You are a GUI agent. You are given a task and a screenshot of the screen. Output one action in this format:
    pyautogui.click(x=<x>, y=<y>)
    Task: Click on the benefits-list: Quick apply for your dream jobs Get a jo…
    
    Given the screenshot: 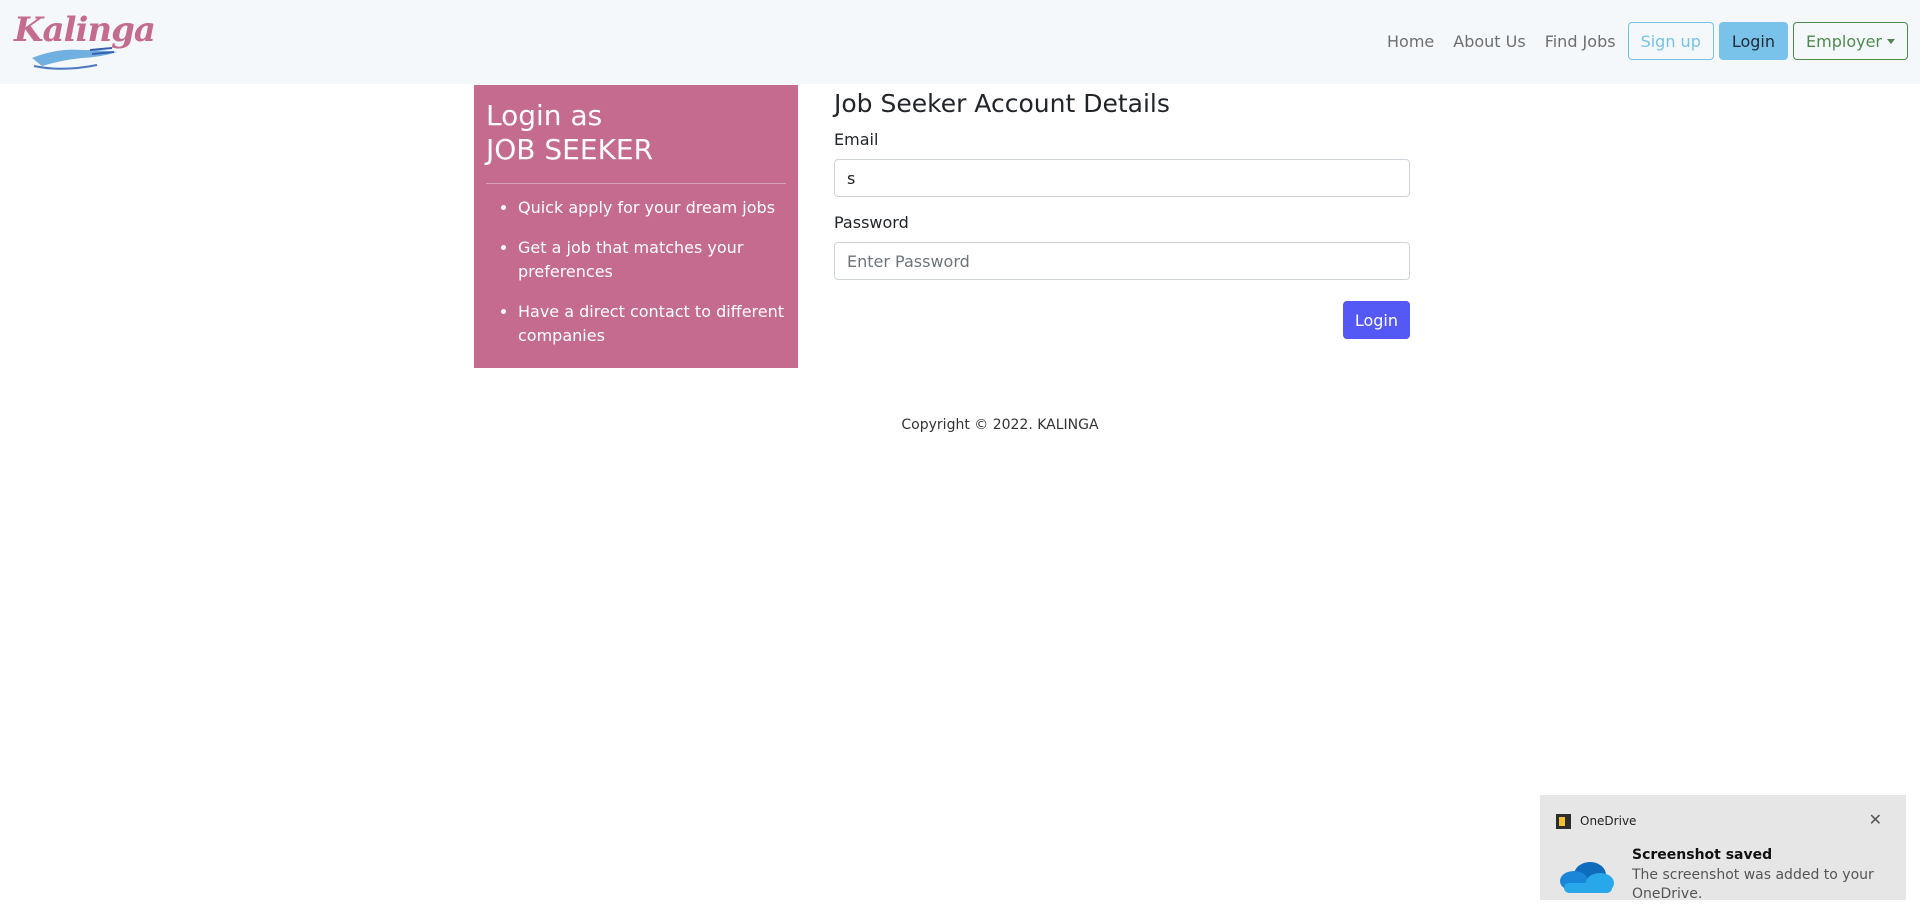 What is the action you would take?
    pyautogui.click(x=636, y=272)
    